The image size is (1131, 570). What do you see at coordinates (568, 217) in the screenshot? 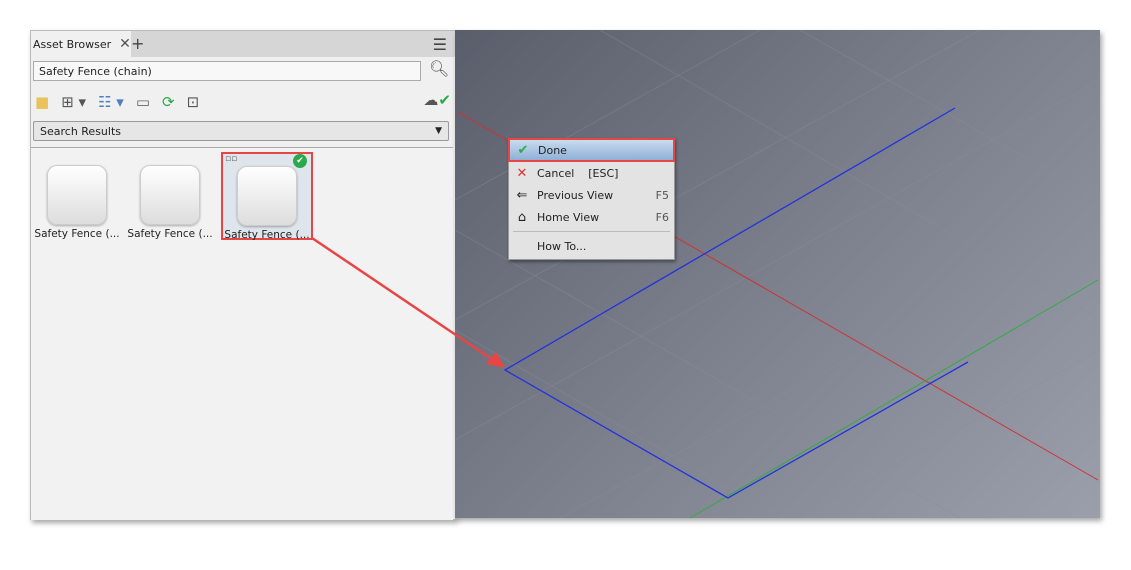
I see `menu-label: Home View` at bounding box center [568, 217].